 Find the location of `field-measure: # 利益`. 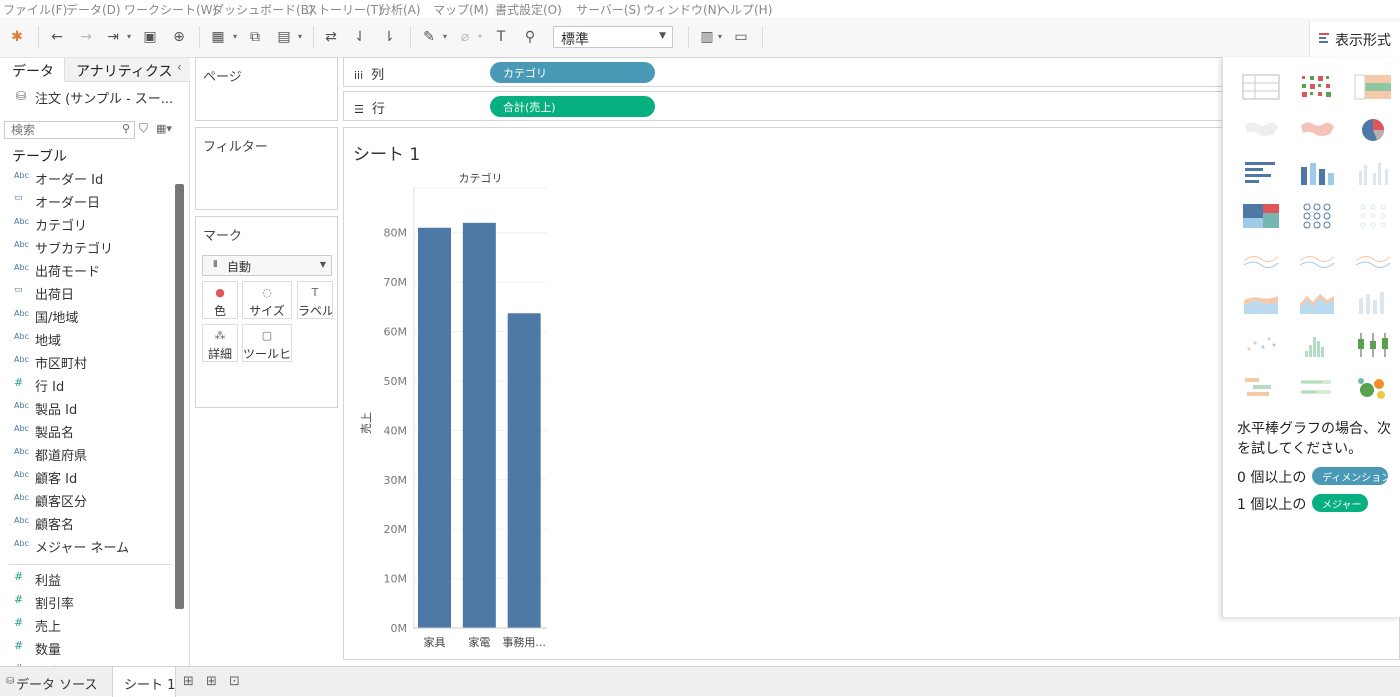

field-measure: # 利益 is located at coordinates (87, 579).